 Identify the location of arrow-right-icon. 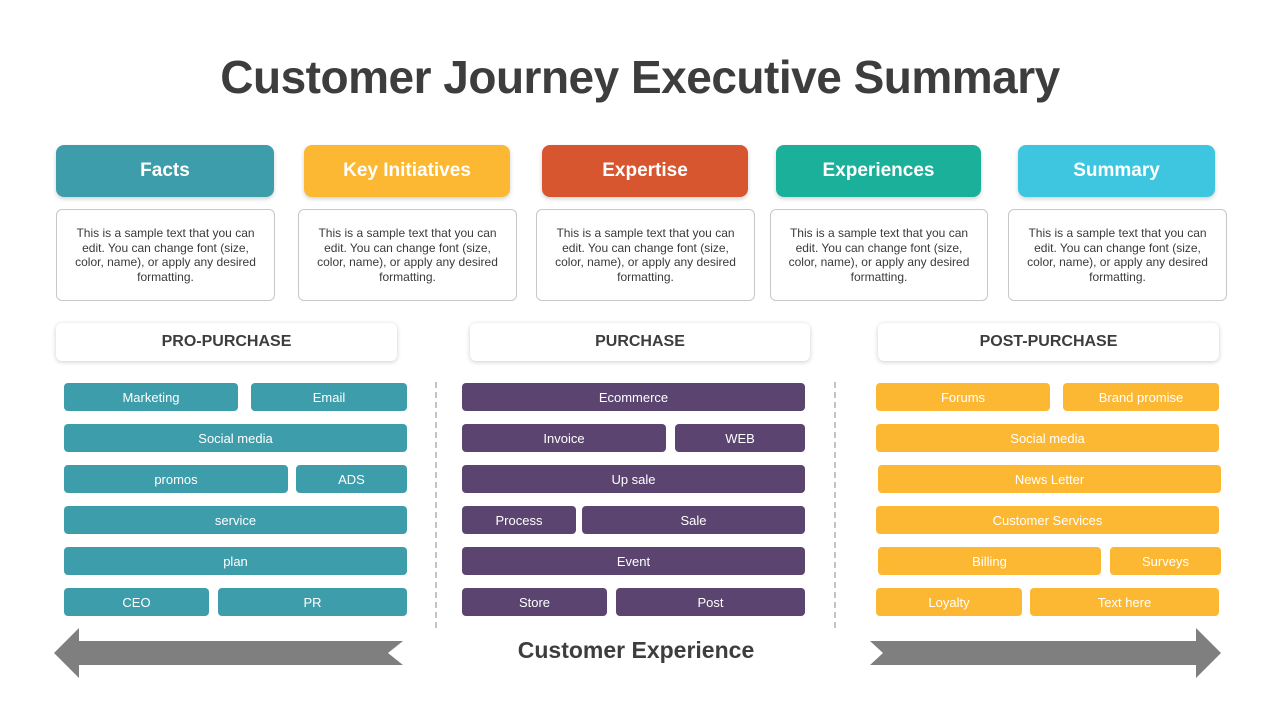
(1045, 653).